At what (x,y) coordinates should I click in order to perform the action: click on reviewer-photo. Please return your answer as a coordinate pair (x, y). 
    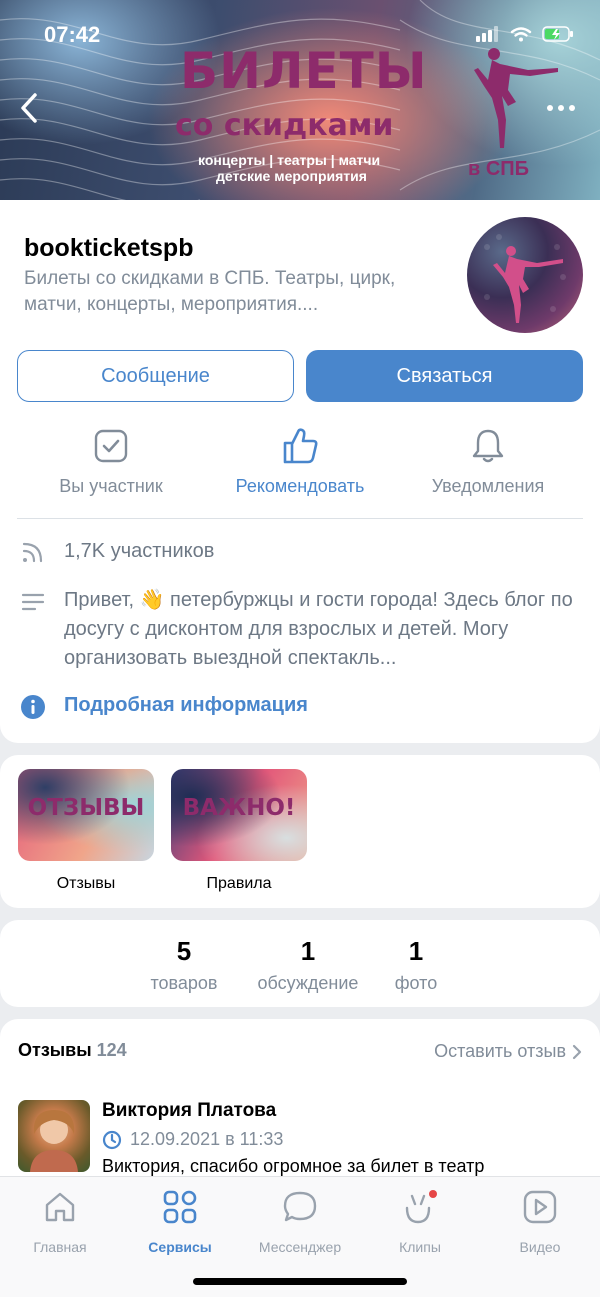
    Looking at the image, I should click on (54, 1141).